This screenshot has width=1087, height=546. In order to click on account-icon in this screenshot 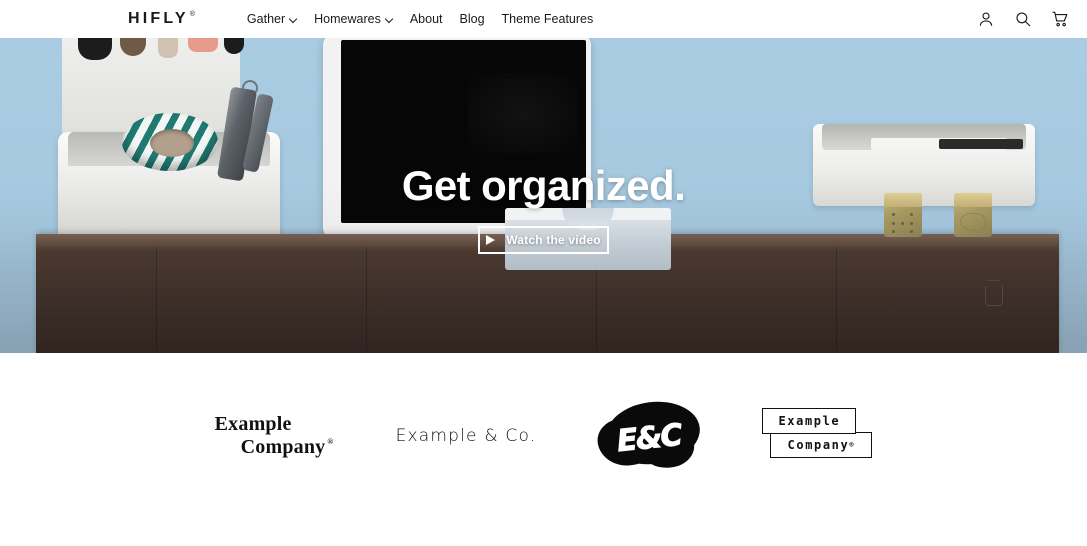, I will do `click(986, 19)`.